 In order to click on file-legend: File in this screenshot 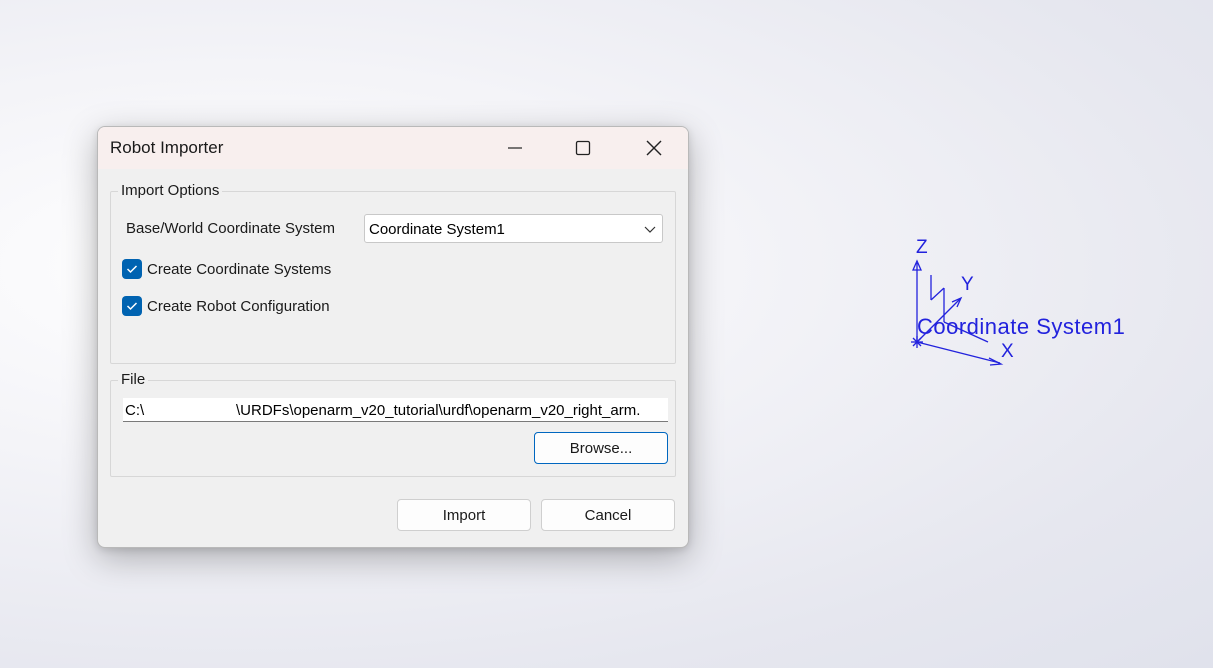, I will do `click(133, 379)`.